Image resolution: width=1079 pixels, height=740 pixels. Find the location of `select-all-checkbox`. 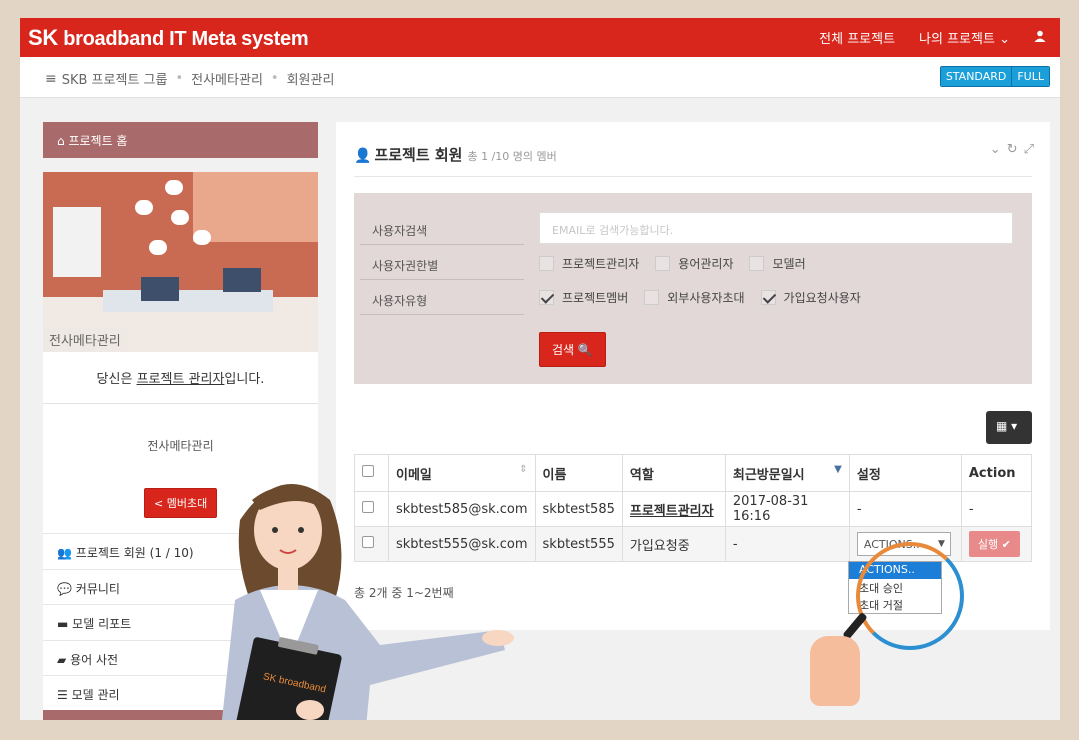

select-all-checkbox is located at coordinates (368, 471).